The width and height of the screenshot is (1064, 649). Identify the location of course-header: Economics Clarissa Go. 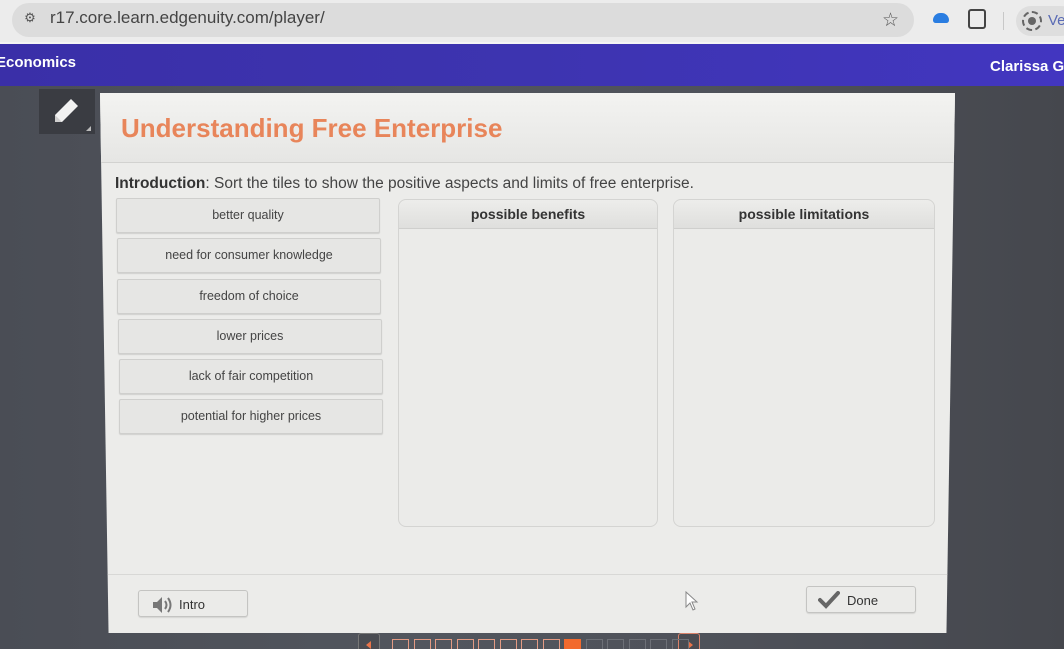
(532, 64).